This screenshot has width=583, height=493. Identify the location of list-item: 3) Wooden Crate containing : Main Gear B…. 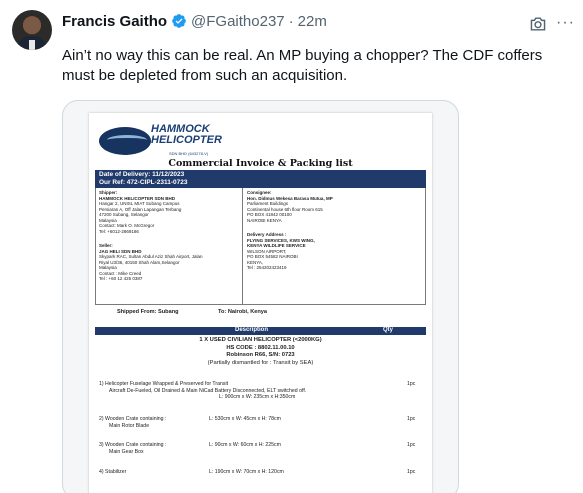
(259, 448).